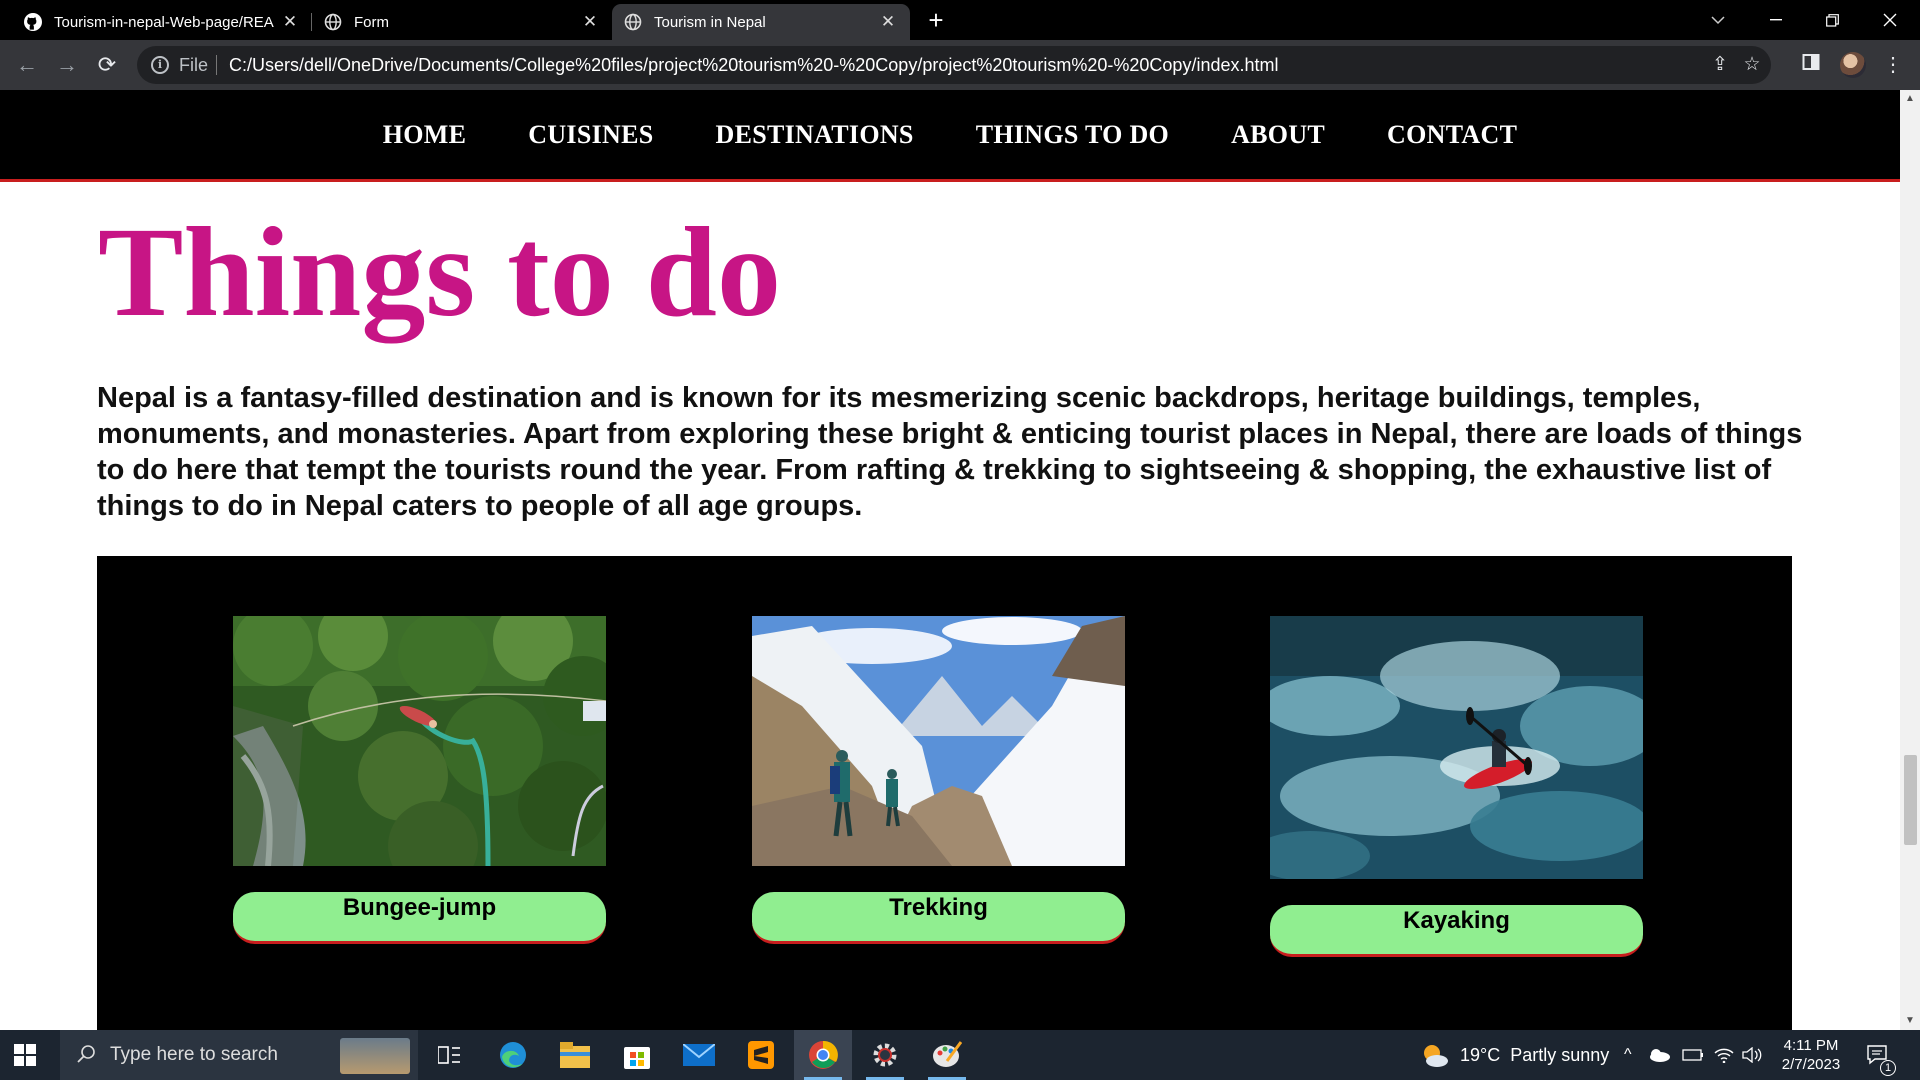 The height and width of the screenshot is (1080, 1920). Describe the element at coordinates (1893, 65) in the screenshot. I see `menu-kebab-icon: ⋮` at that location.